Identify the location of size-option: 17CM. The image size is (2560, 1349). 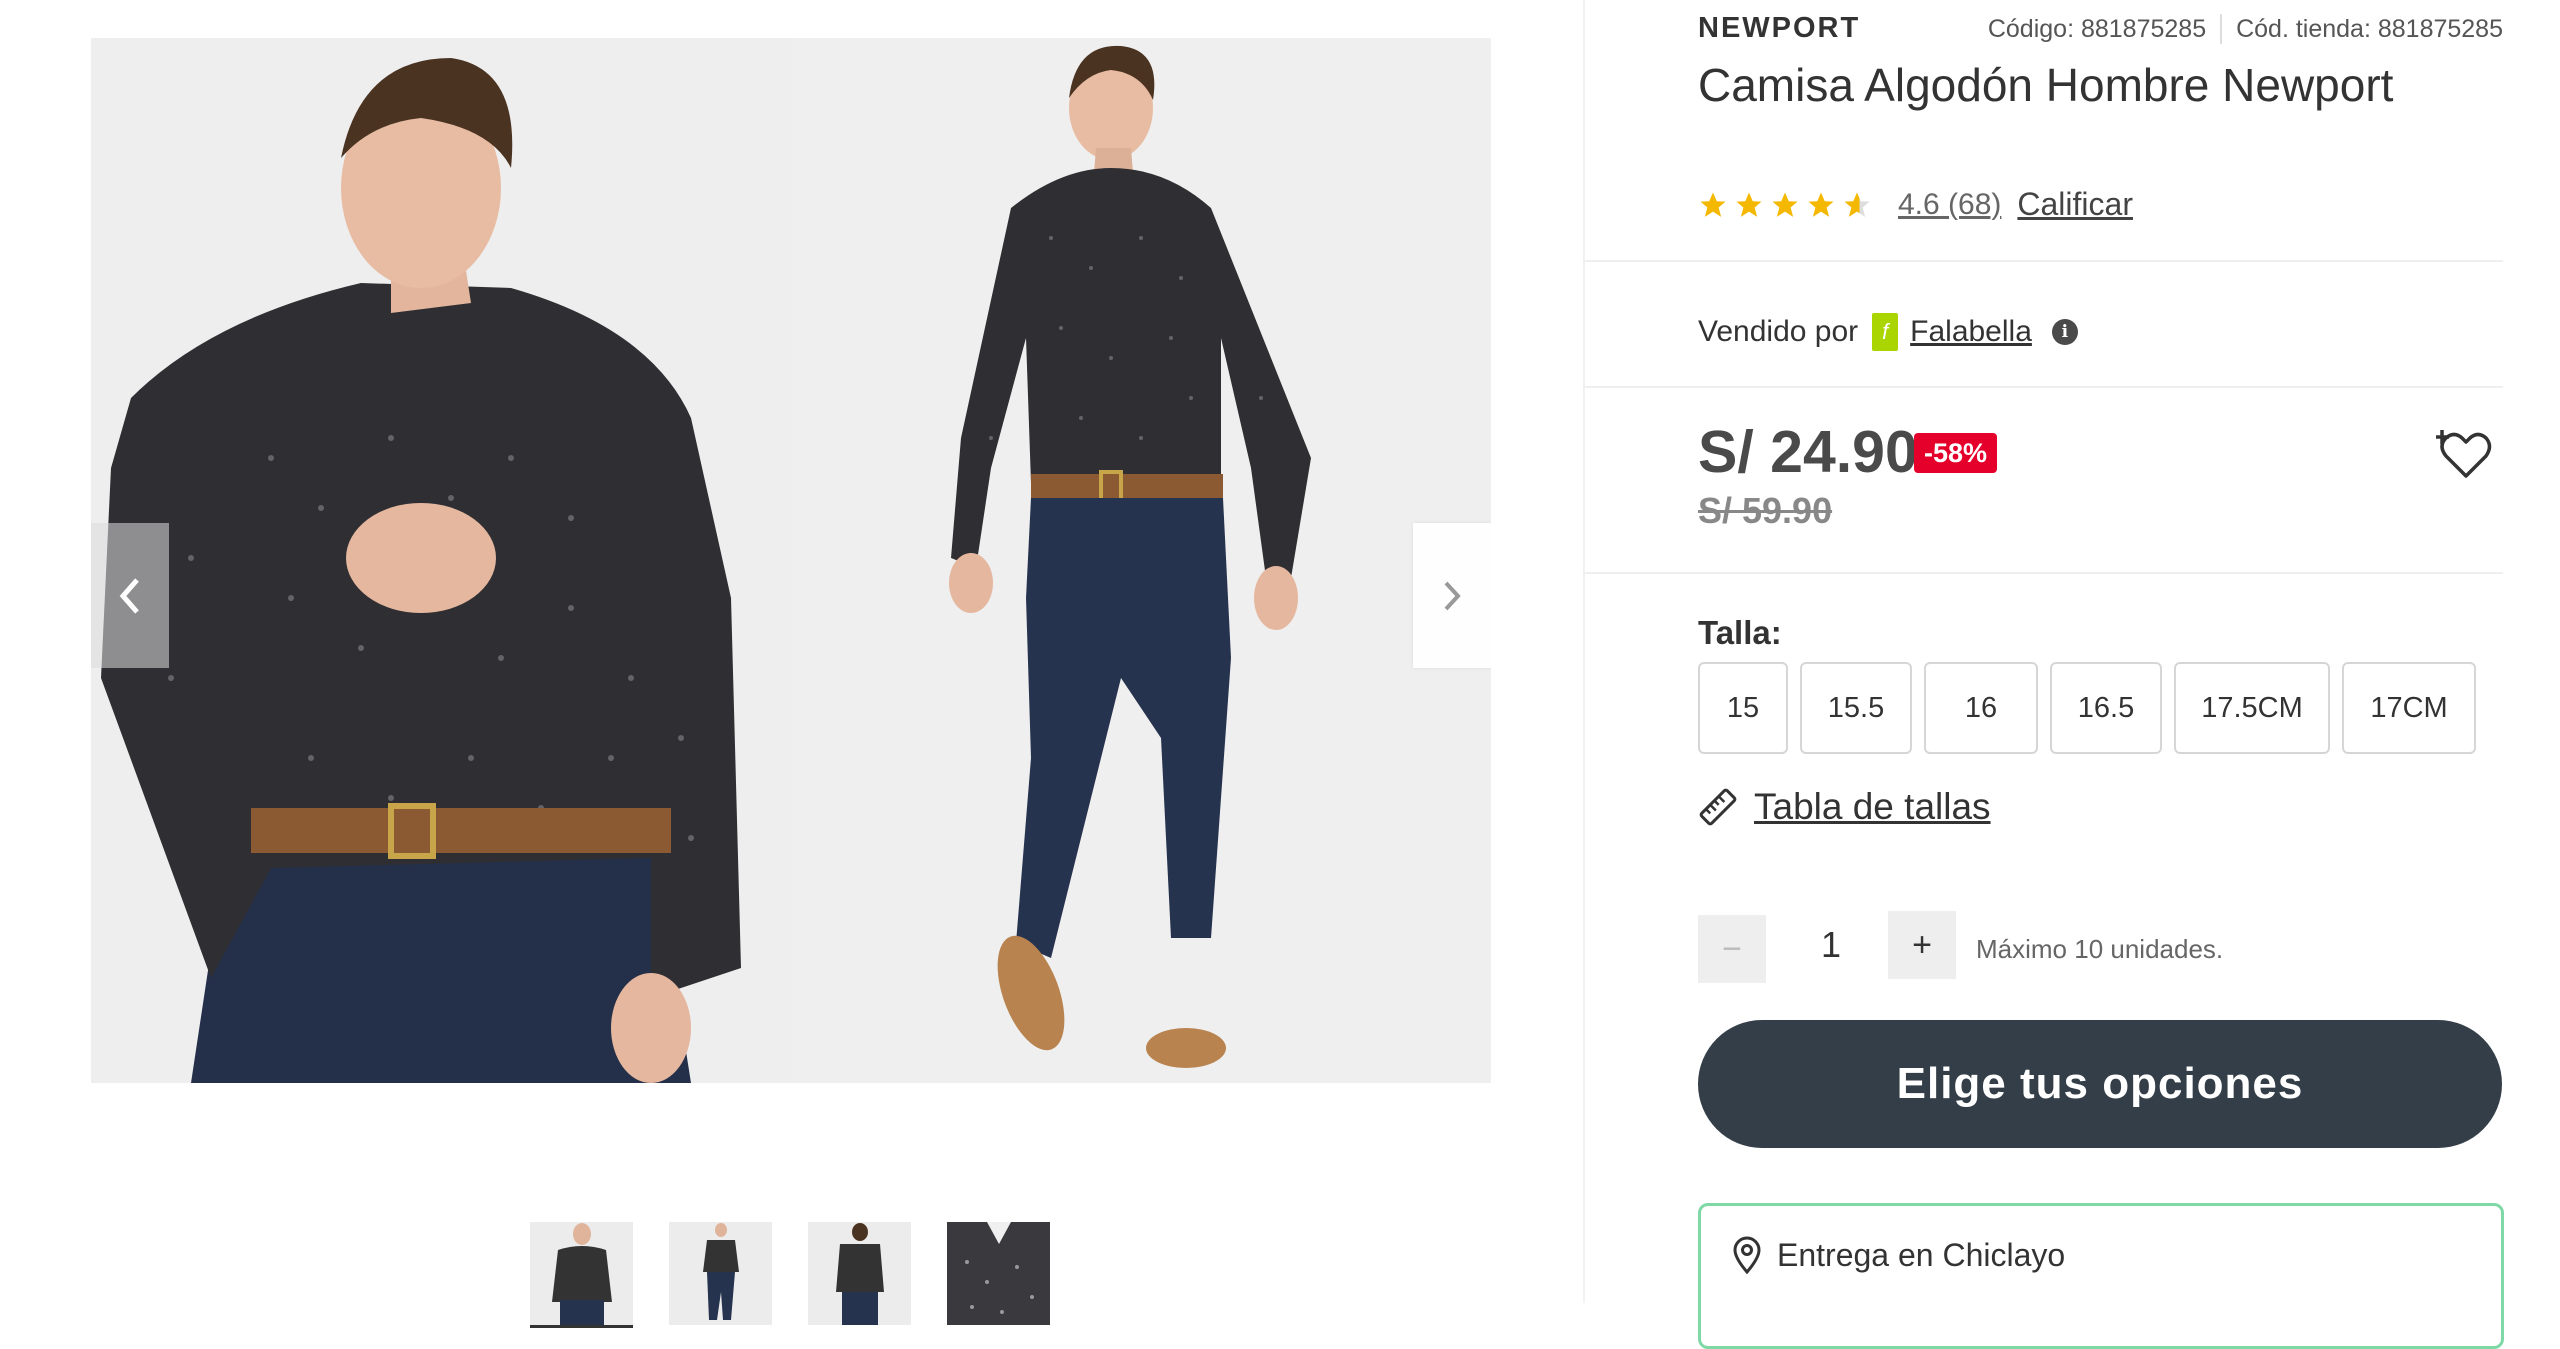
(2409, 708).